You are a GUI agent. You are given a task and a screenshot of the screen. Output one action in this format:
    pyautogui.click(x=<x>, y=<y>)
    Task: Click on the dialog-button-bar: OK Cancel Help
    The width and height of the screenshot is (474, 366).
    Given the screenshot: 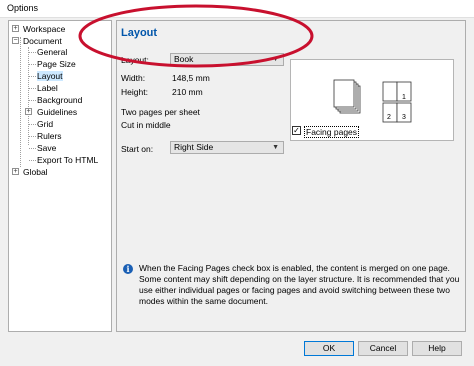 What is the action you would take?
    pyautogui.click(x=237, y=350)
    